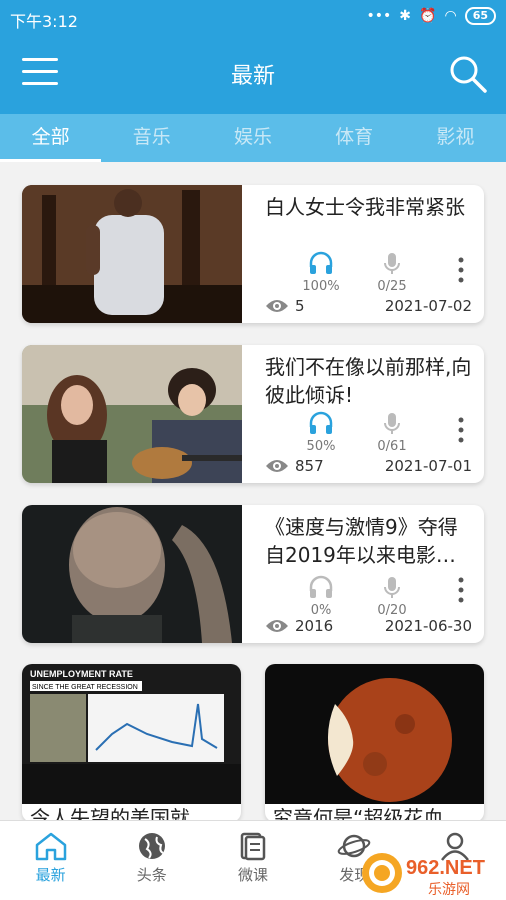 The image size is (506, 900). What do you see at coordinates (358, 814) in the screenshot?
I see `grid-title: 究竟何是“超级花血` at bounding box center [358, 814].